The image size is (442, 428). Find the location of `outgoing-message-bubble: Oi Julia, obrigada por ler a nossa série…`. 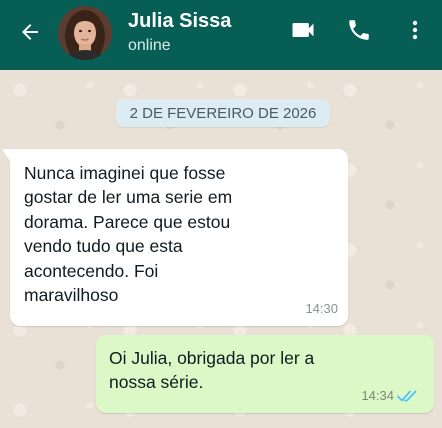

outgoing-message-bubble: Oi Julia, obrigada por ler a nossa série… is located at coordinates (265, 374).